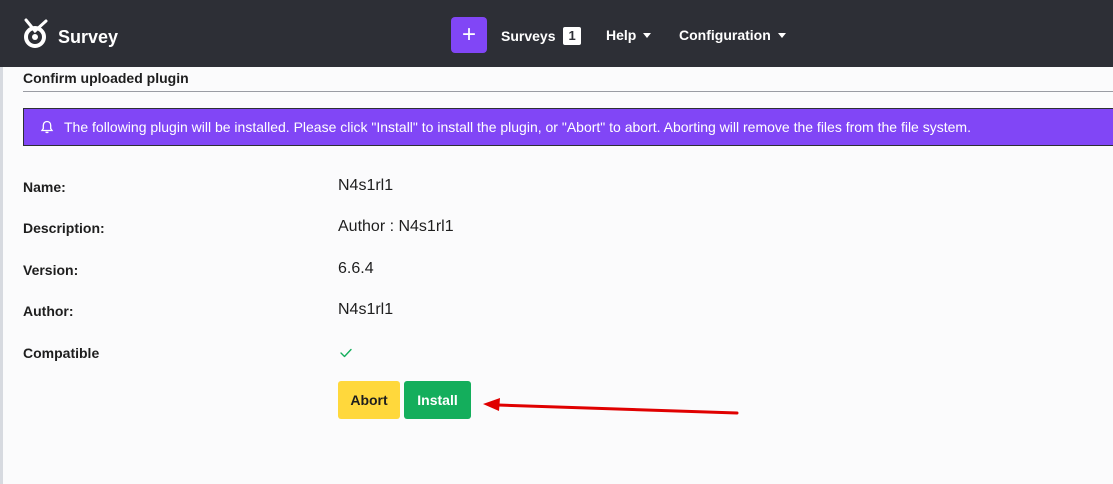  Describe the element at coordinates (366, 185) in the screenshot. I see `name-value: N4s1rl1` at that location.